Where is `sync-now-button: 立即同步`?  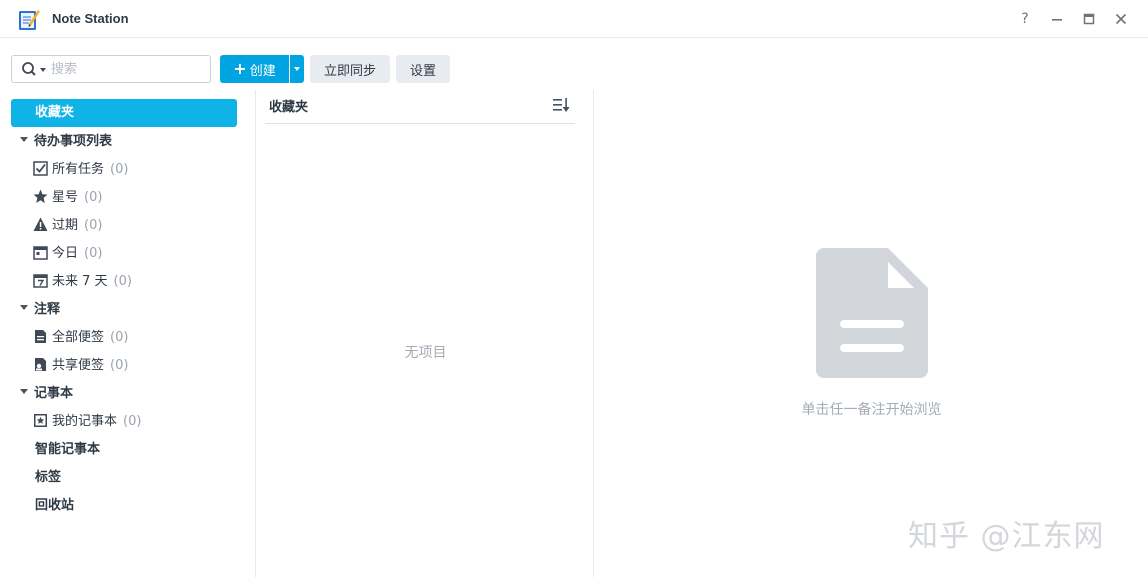 sync-now-button: 立即同步 is located at coordinates (350, 69).